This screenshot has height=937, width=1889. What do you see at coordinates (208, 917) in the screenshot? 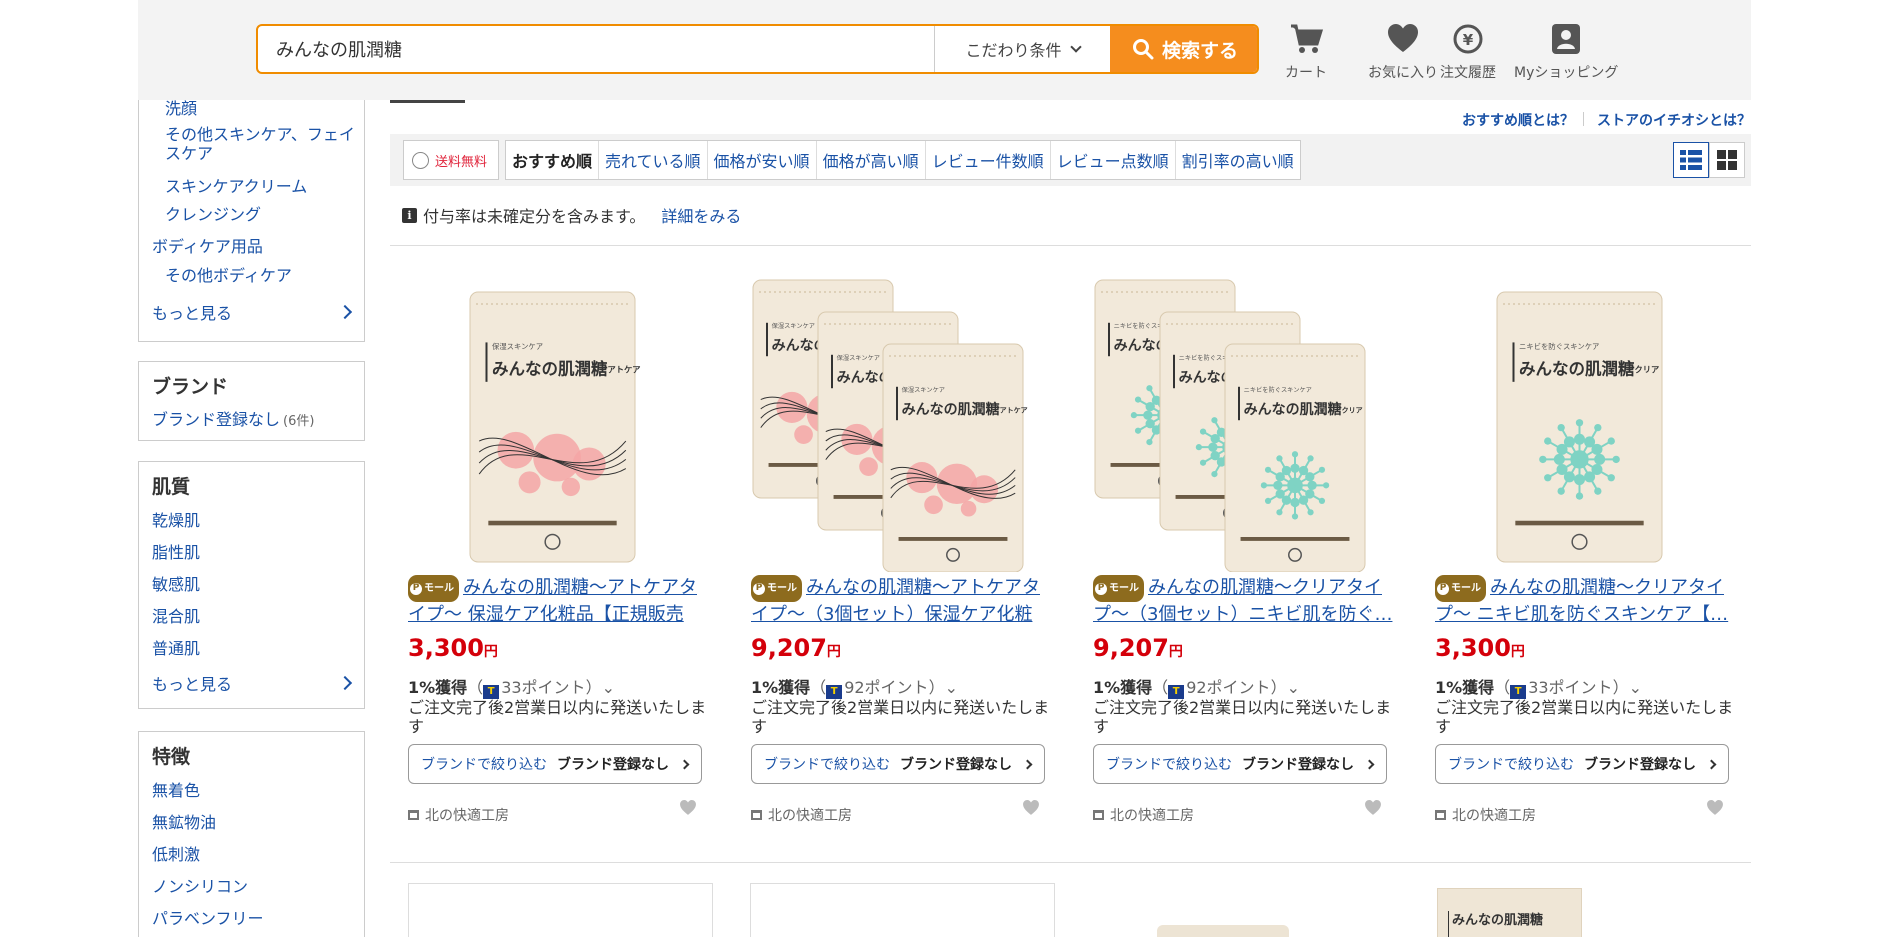
I see `feature-item: パラベンフリー` at bounding box center [208, 917].